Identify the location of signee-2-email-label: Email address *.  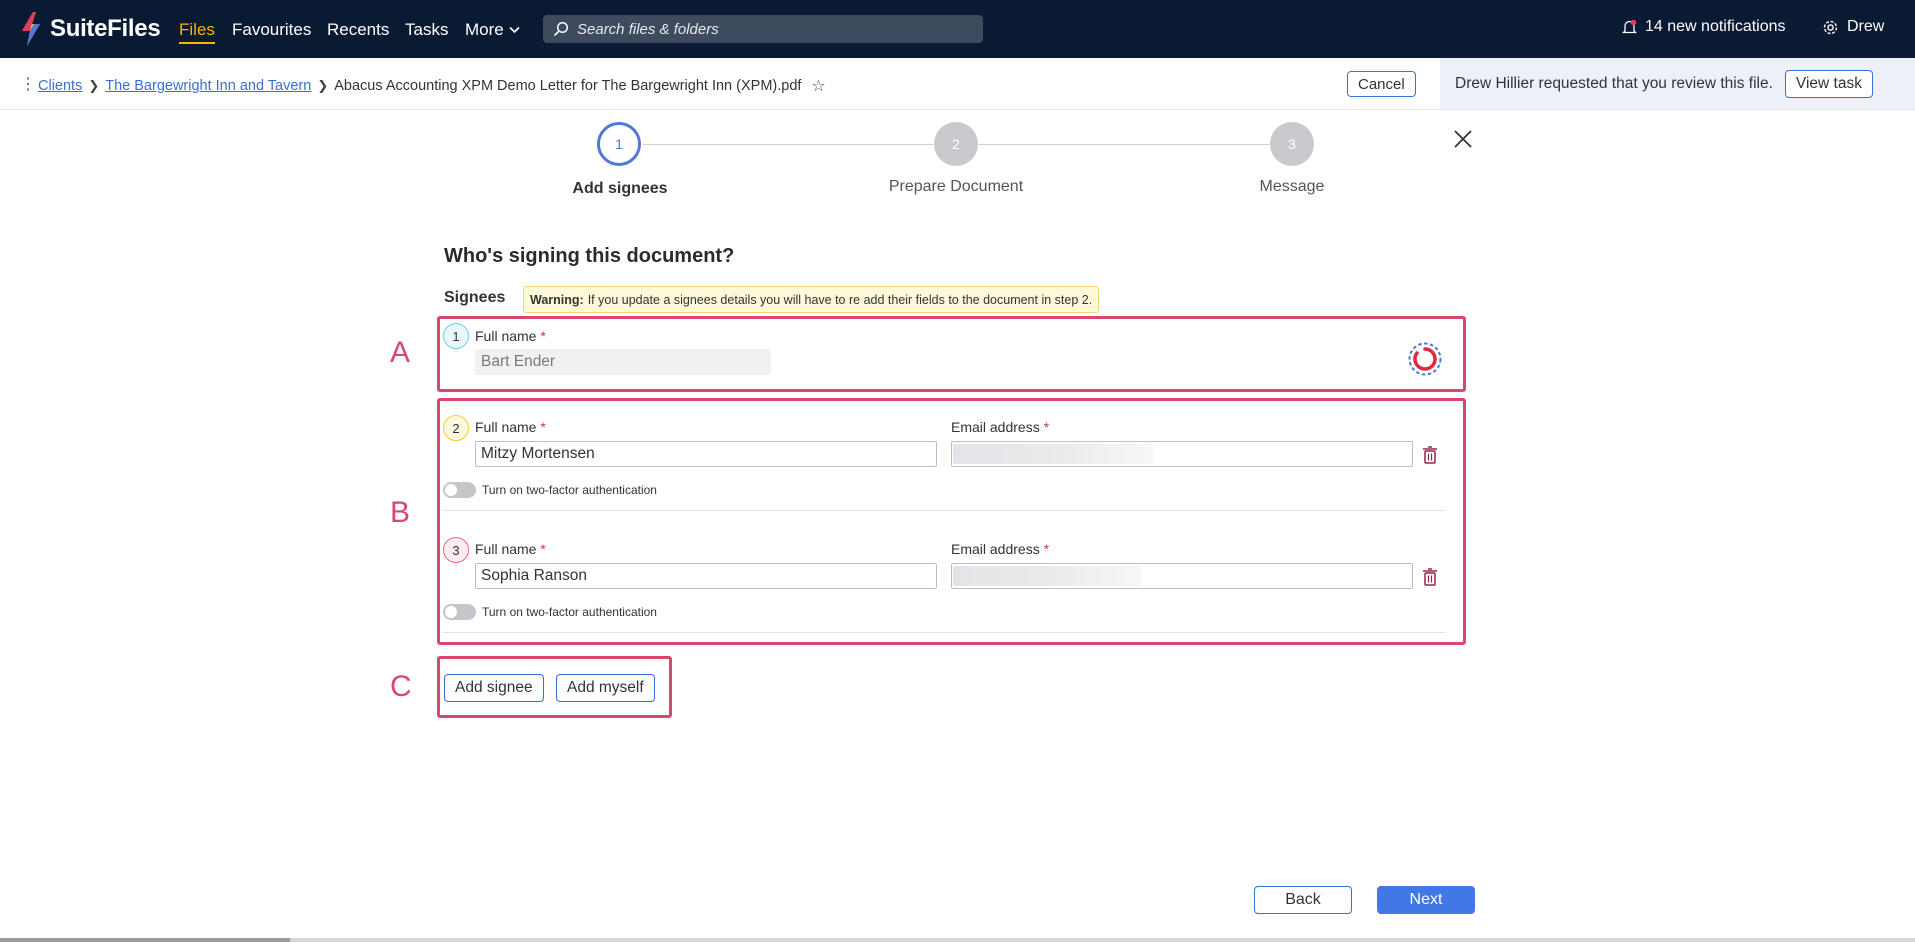
(1000, 427).